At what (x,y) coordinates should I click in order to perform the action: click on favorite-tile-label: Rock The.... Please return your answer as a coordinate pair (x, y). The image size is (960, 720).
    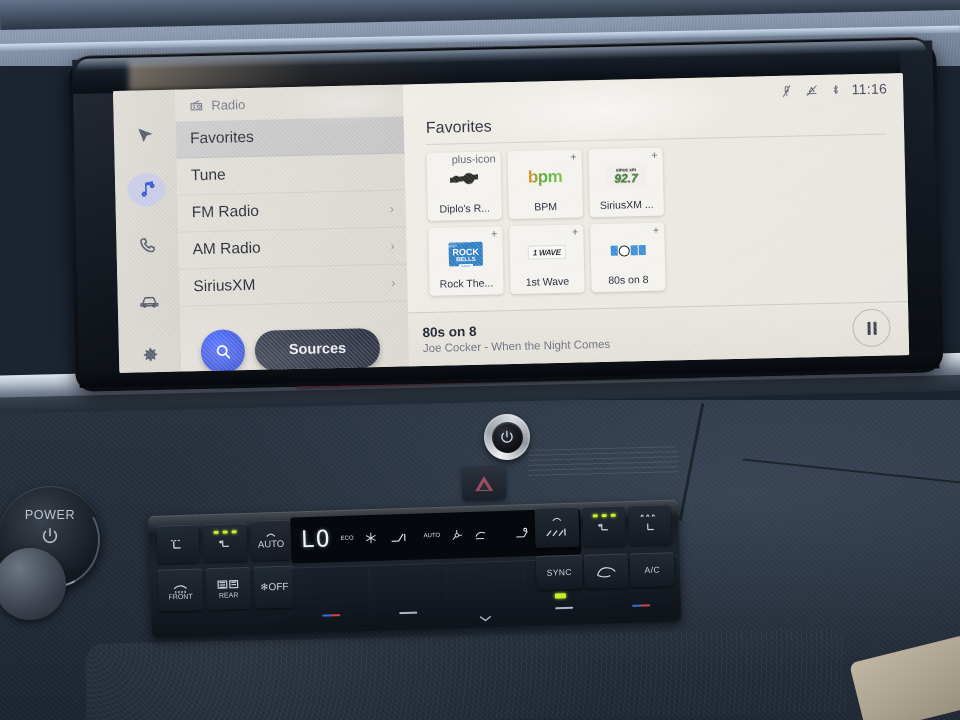
    Looking at the image, I should click on (466, 284).